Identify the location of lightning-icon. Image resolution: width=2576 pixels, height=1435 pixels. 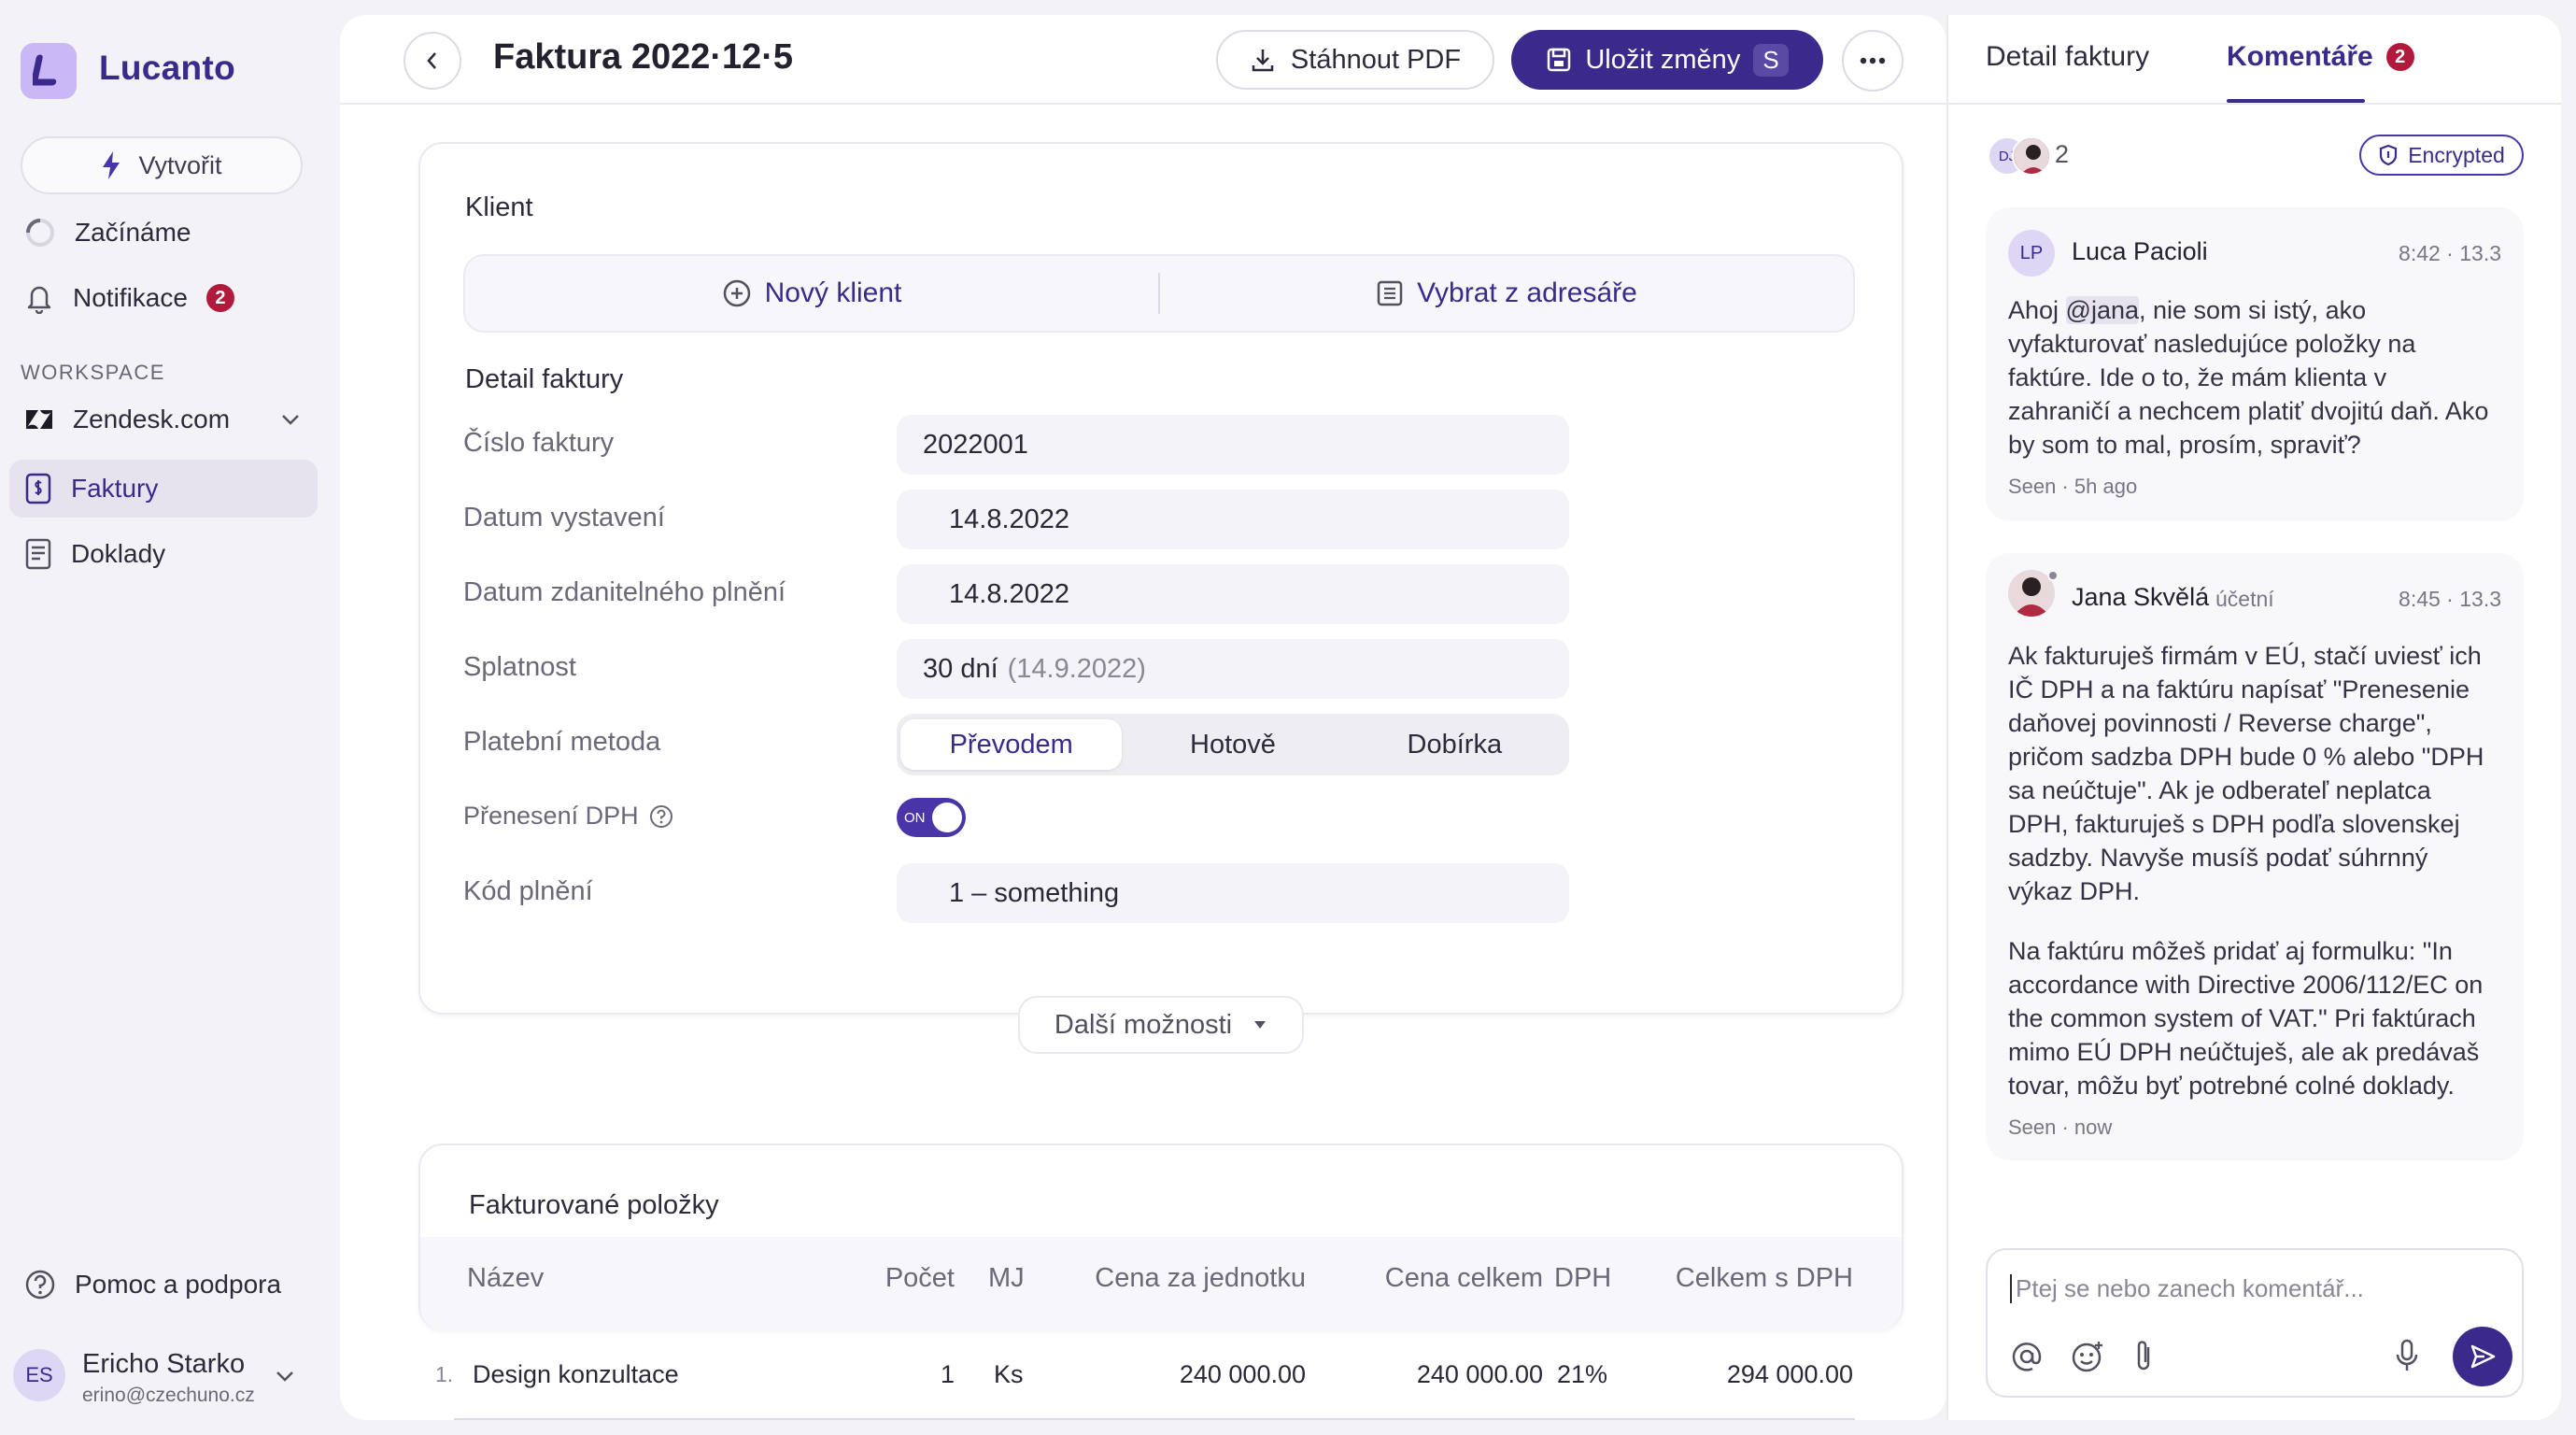
(111, 165).